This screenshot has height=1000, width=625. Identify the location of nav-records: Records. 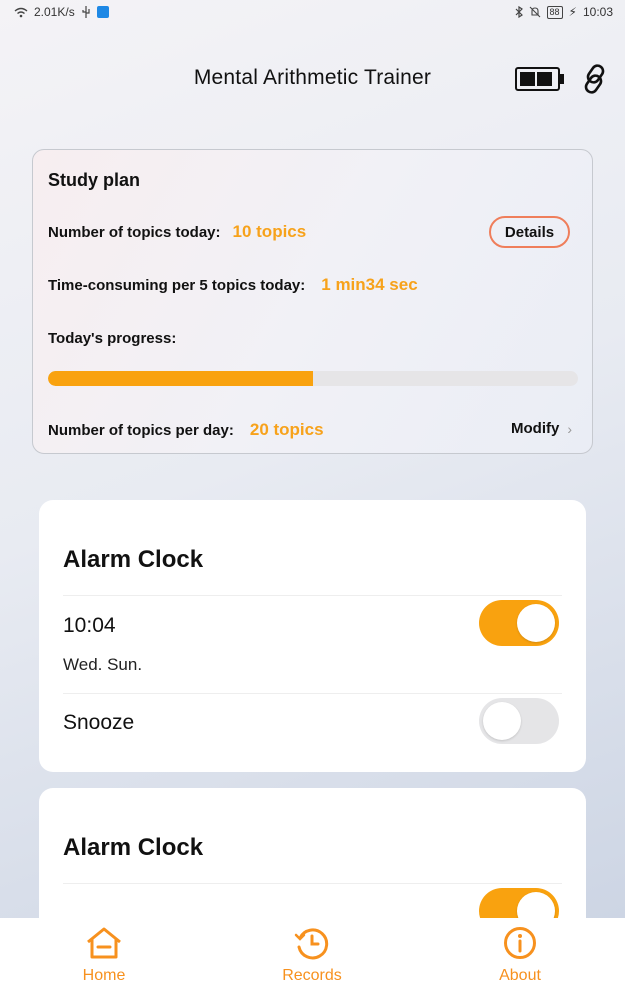
(312, 955).